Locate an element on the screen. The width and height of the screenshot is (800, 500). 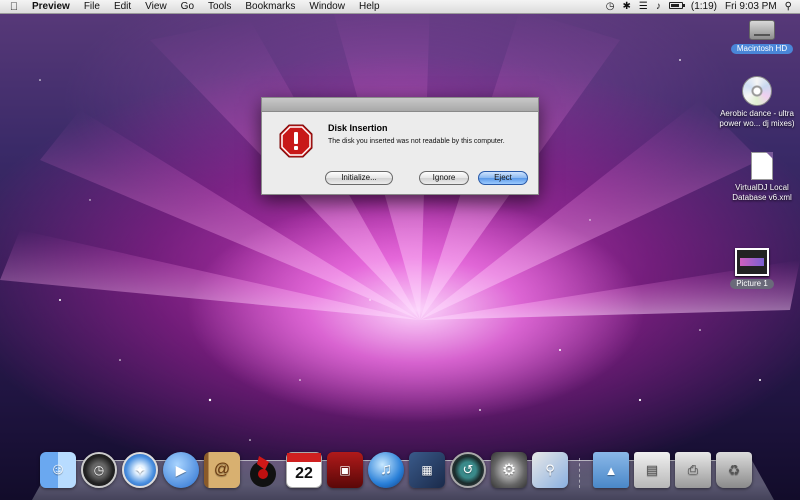
picture-thumbnail-icon is located at coordinates (752, 262).